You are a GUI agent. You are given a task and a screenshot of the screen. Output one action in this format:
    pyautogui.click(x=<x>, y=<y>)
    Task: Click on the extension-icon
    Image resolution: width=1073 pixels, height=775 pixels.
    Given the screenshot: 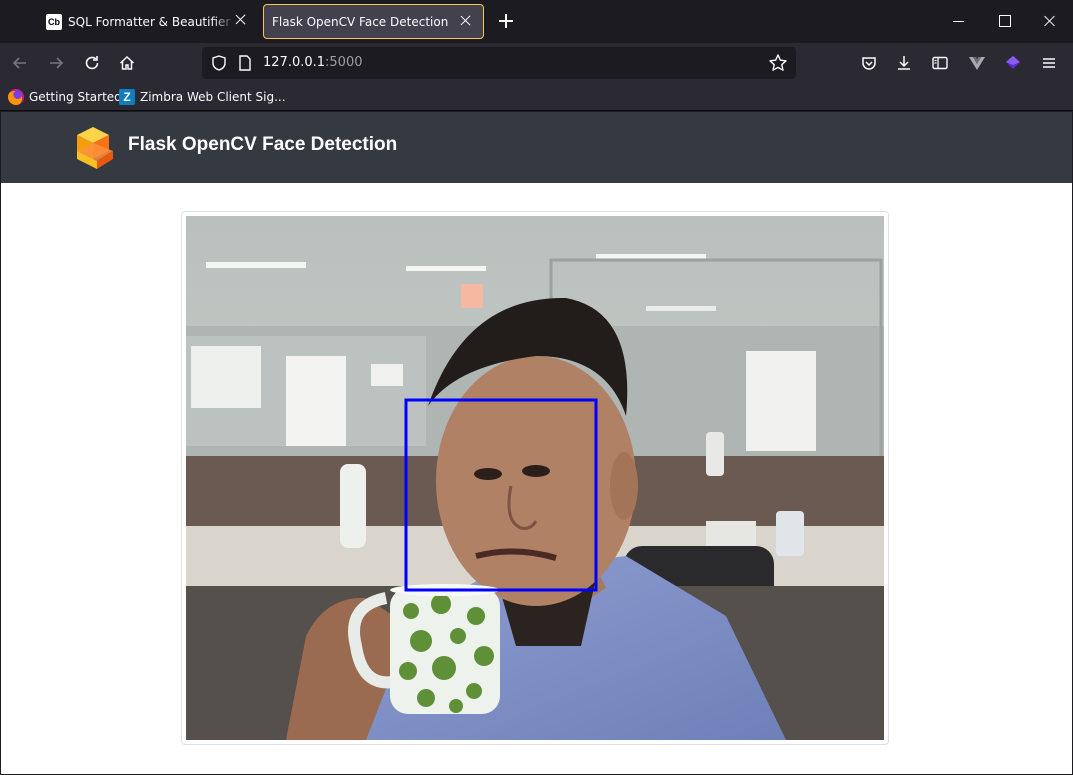 What is the action you would take?
    pyautogui.click(x=1013, y=63)
    